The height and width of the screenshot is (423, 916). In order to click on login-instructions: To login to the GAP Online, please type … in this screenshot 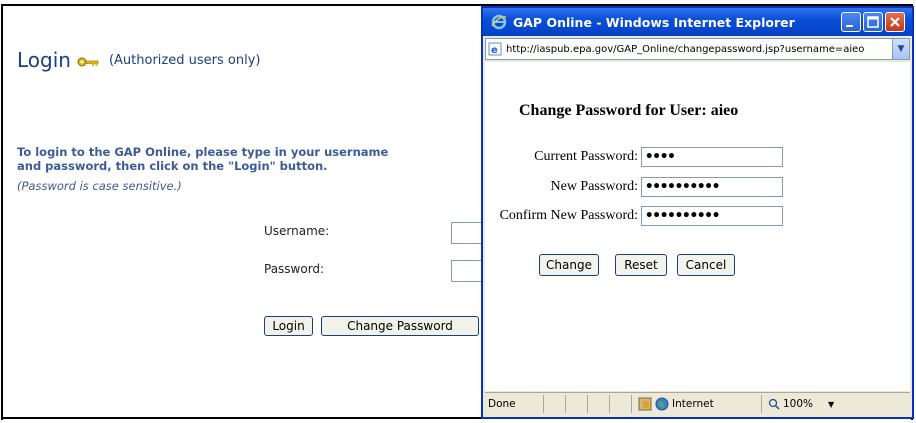, I will do `click(202, 159)`.